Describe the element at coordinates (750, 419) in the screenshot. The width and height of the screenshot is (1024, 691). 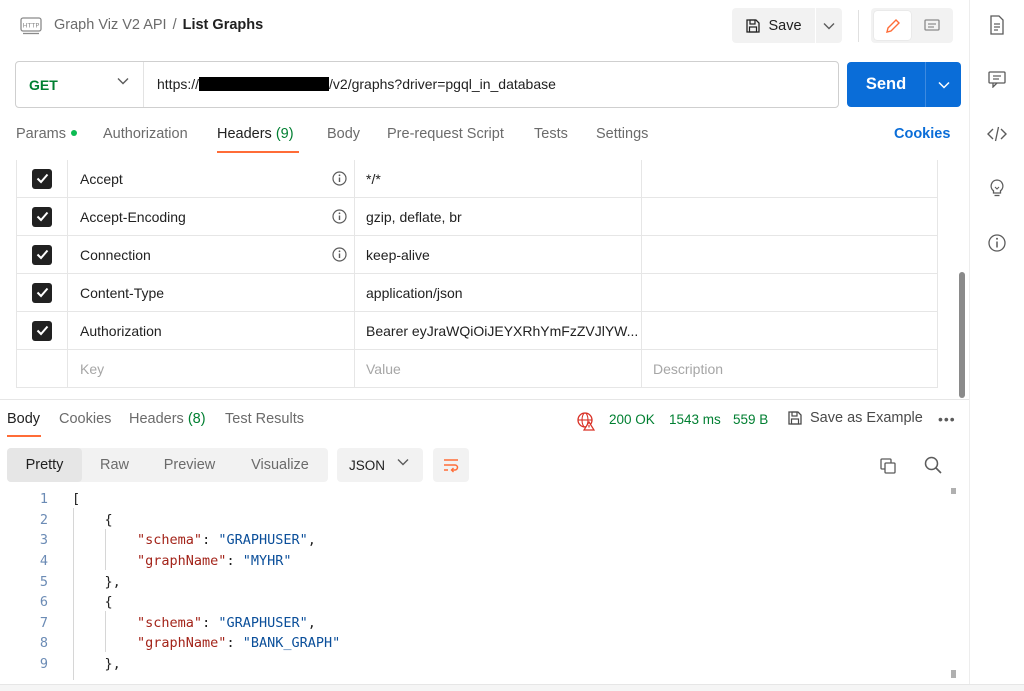
I see `response-size: 559 B` at that location.